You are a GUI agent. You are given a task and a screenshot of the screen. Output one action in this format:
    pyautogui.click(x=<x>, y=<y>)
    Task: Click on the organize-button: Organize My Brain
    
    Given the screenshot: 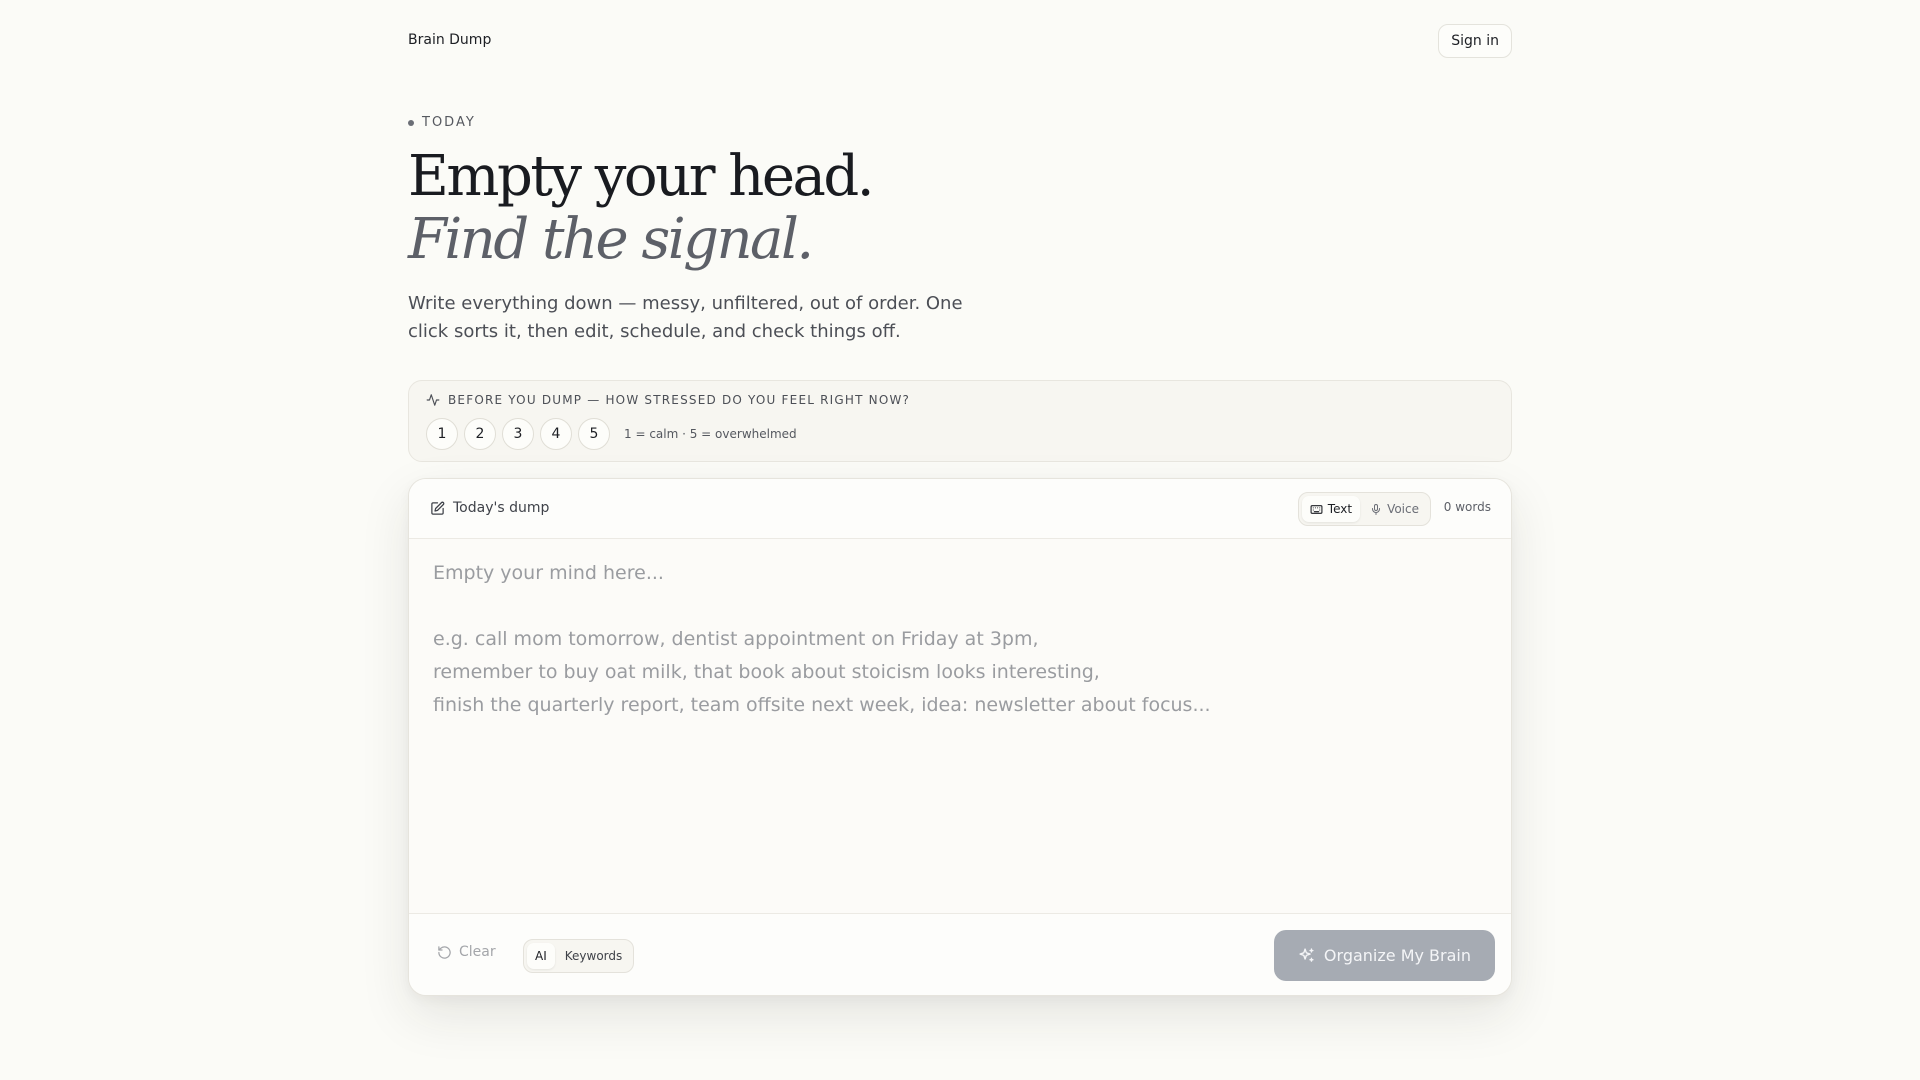 What is the action you would take?
    pyautogui.click(x=1384, y=955)
    